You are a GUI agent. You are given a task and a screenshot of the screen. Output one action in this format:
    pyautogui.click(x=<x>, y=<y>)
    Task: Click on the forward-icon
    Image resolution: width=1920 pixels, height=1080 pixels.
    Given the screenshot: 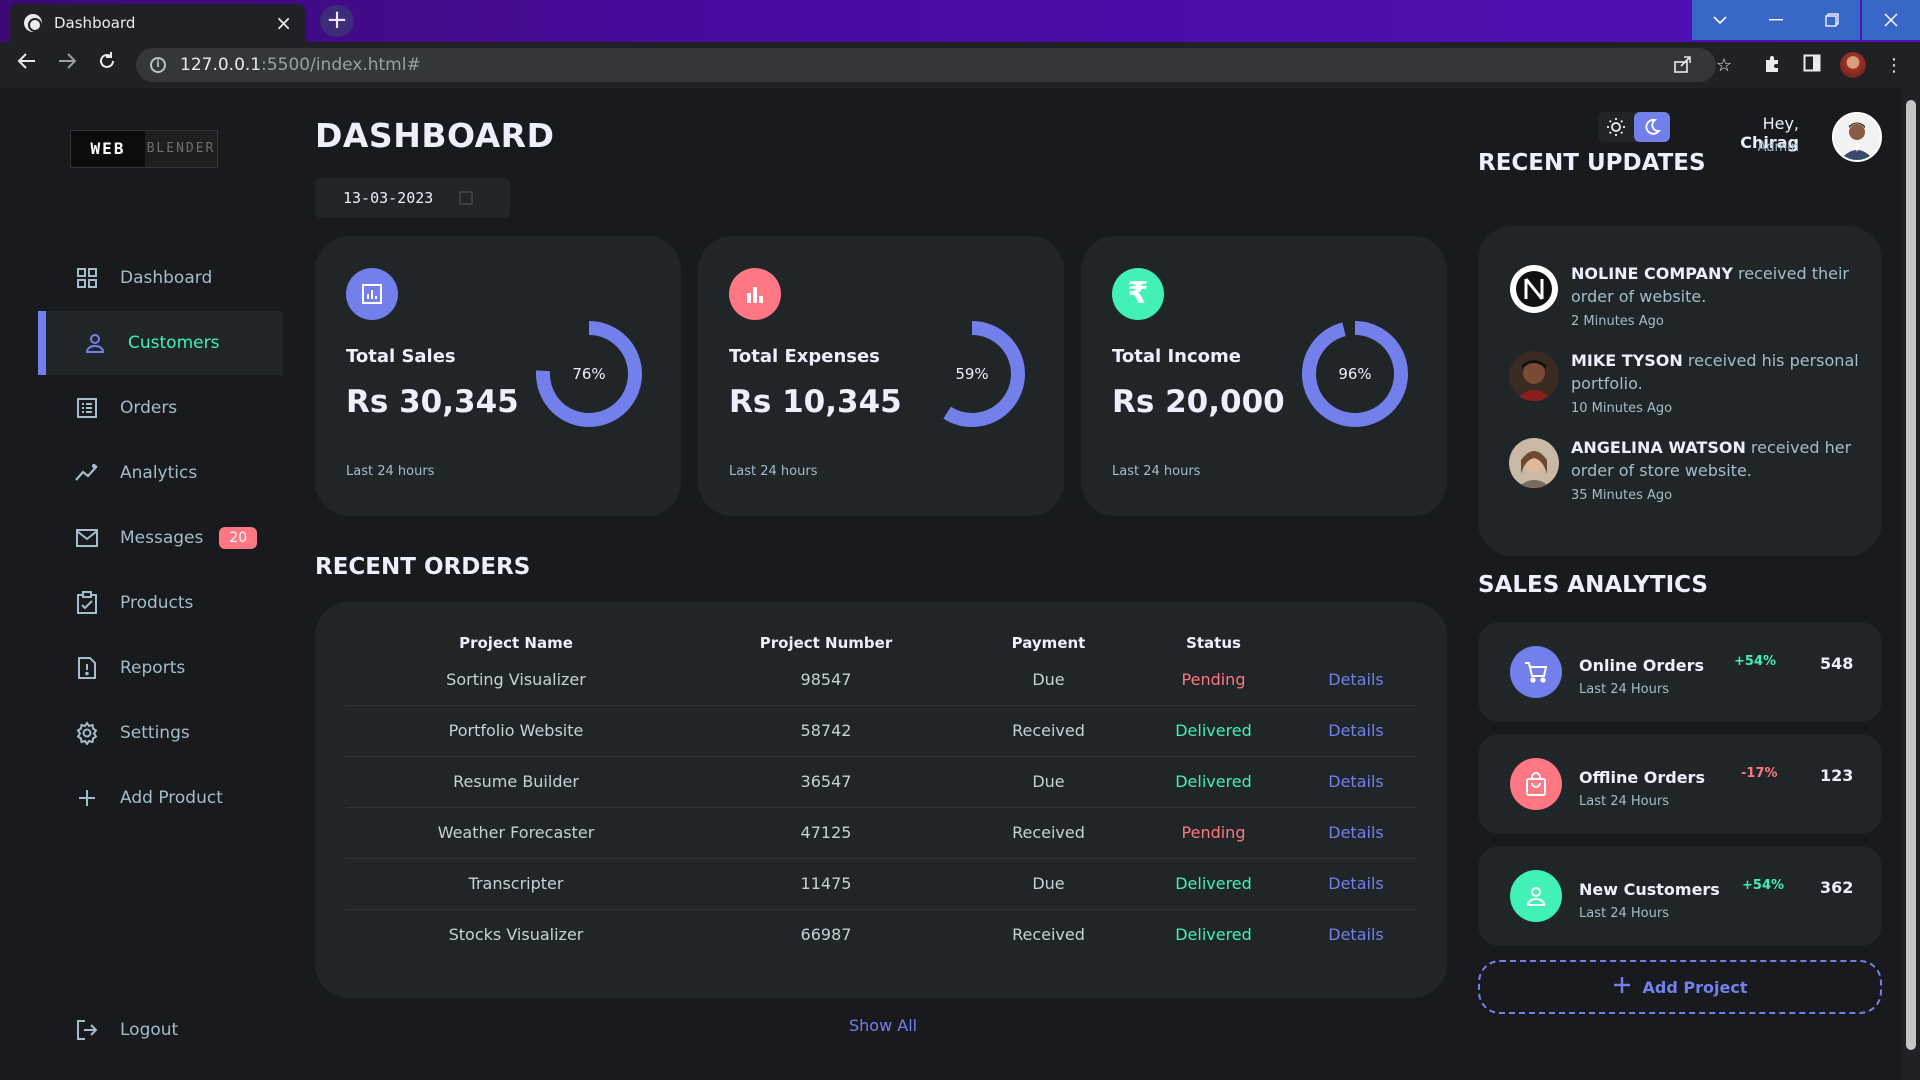 What is the action you would take?
    pyautogui.click(x=67, y=65)
    